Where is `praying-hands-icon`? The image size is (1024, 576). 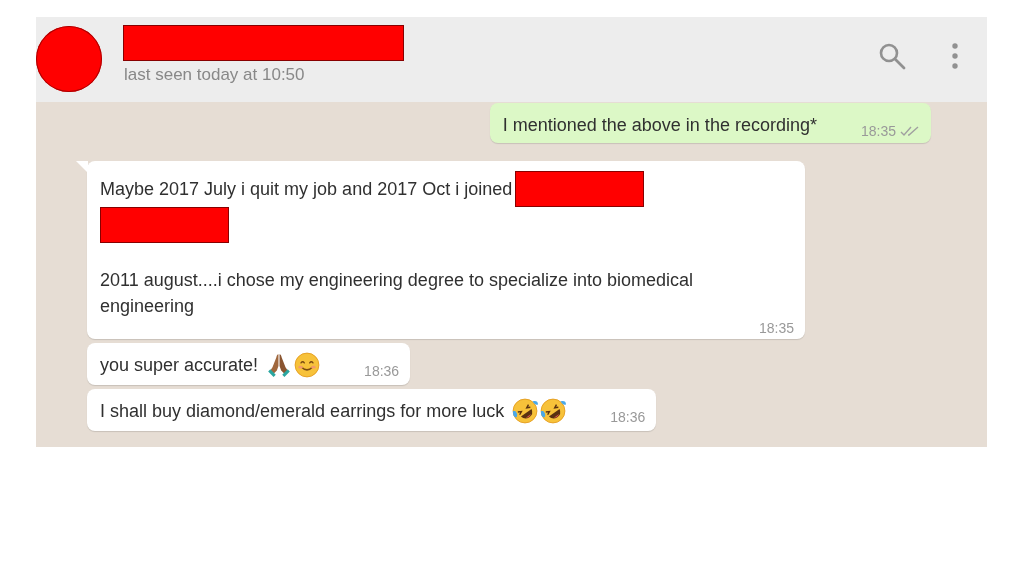
praying-hands-icon is located at coordinates (279, 365).